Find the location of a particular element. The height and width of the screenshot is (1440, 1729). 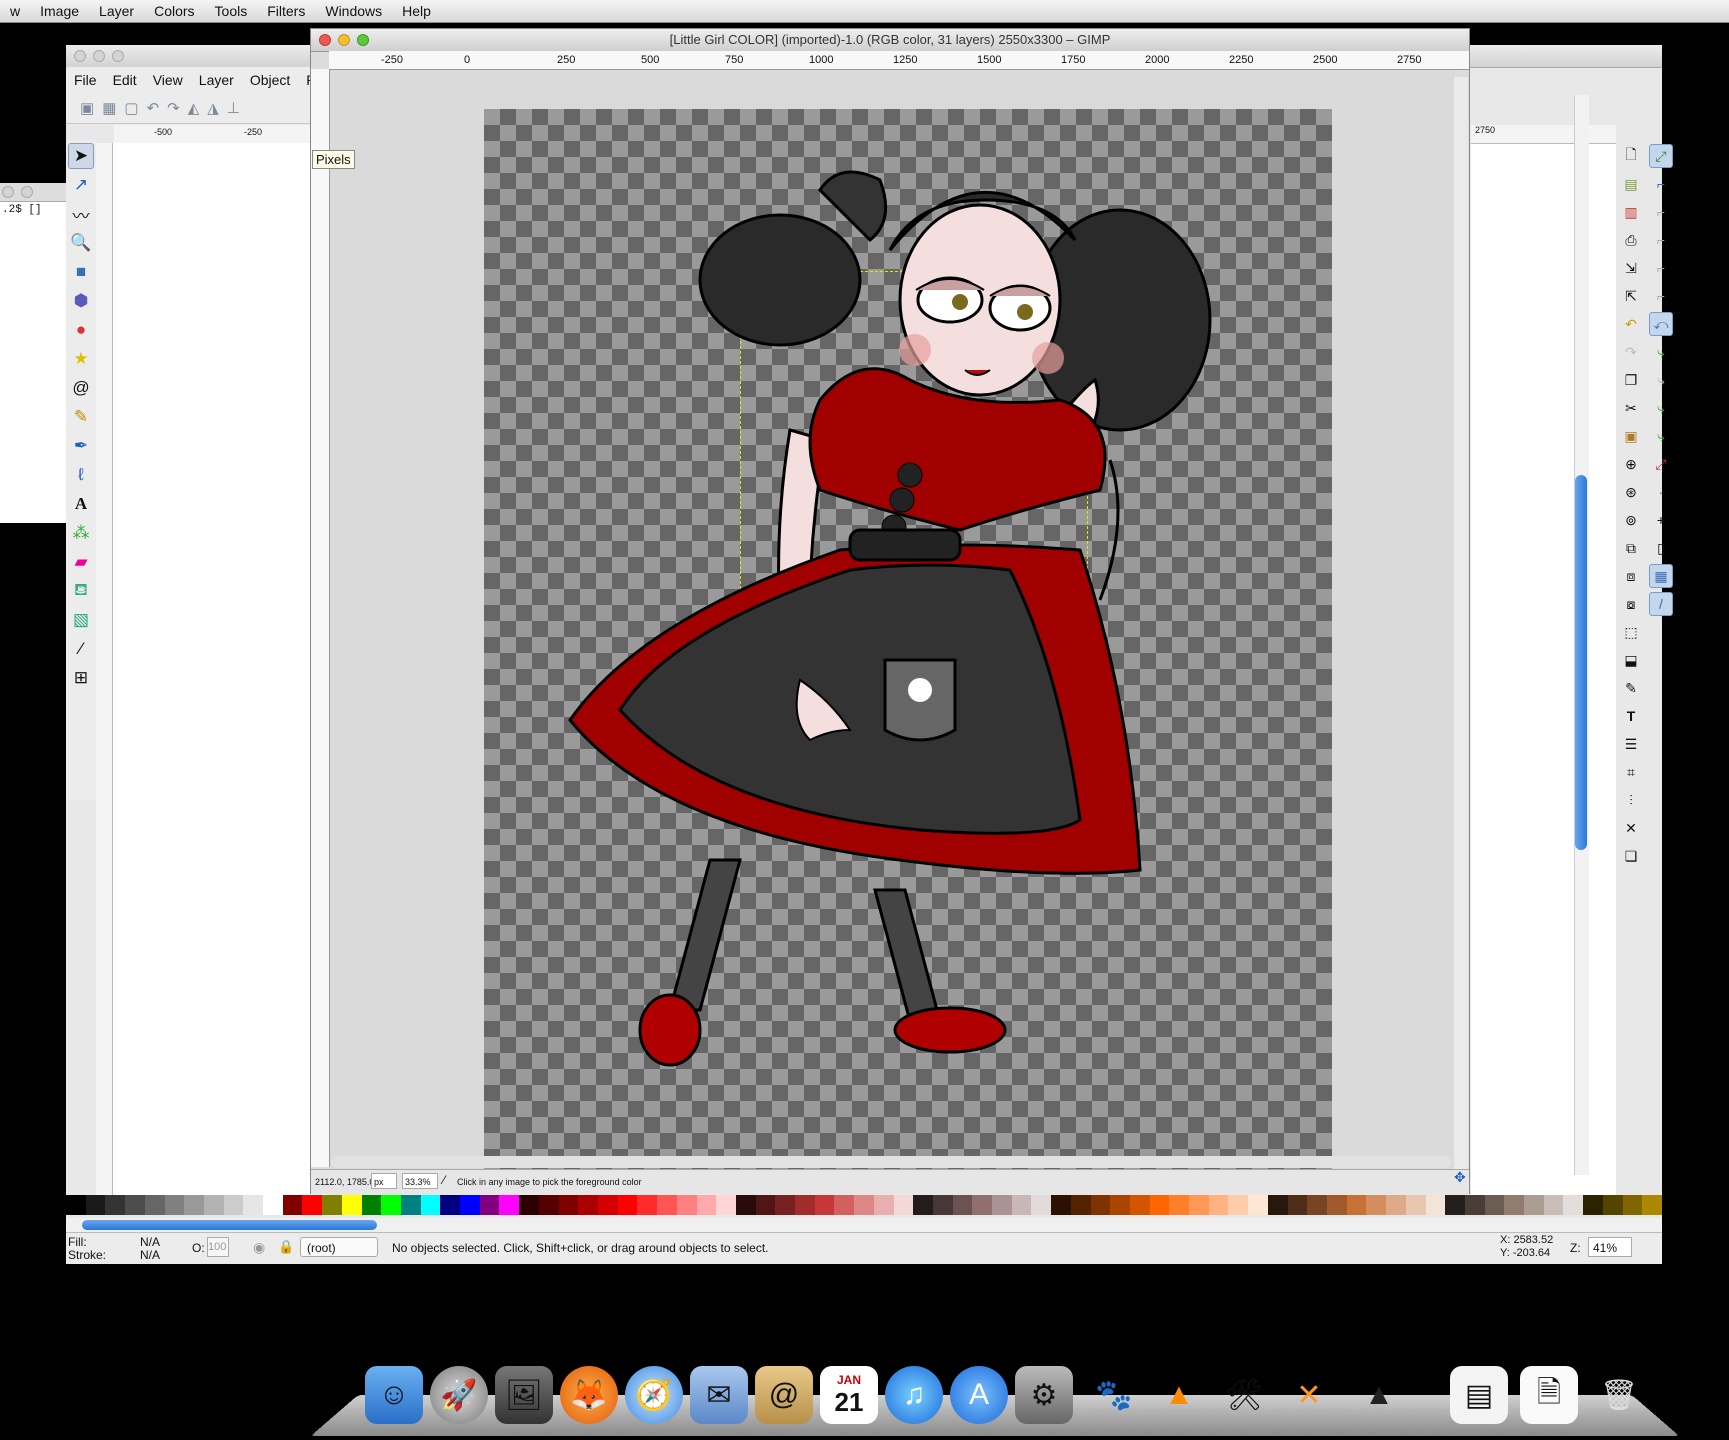

contacts-icon: @ is located at coordinates (784, 1395).